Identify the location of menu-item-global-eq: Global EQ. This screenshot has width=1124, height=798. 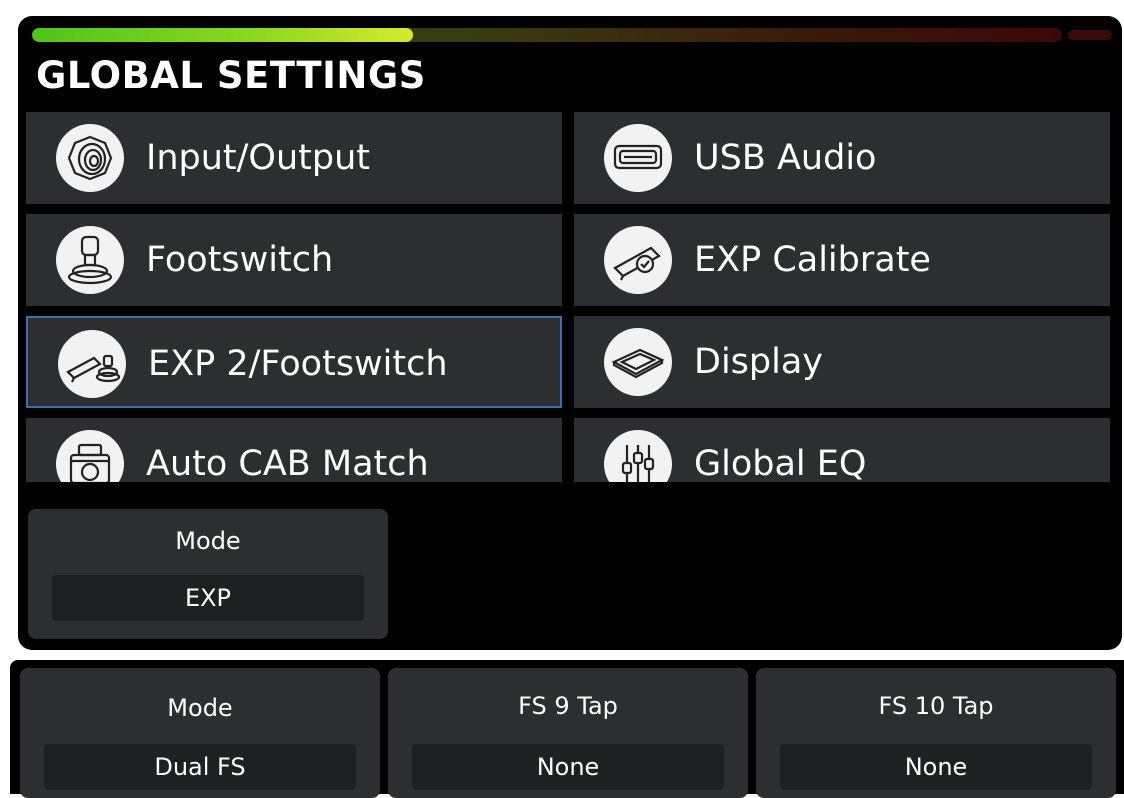
(842, 450).